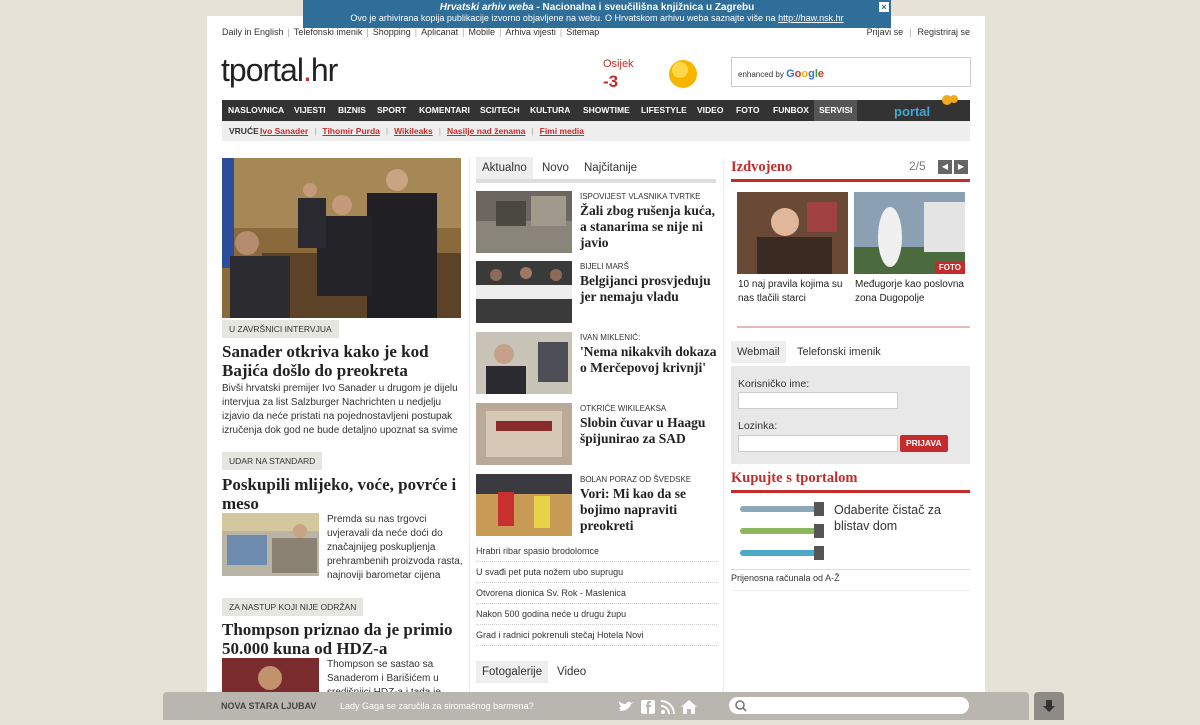 The height and width of the screenshot is (725, 1200). I want to click on banner-link: http://haw.nsk.hr, so click(811, 18).